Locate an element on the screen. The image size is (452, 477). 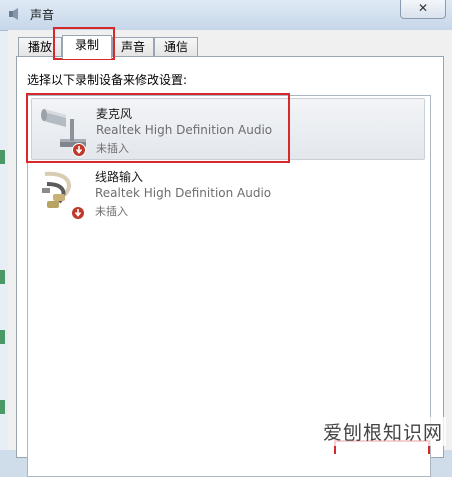
device-line-in: 线路输入 Realtek High Definition Audio 未插入 is located at coordinates (227, 192).